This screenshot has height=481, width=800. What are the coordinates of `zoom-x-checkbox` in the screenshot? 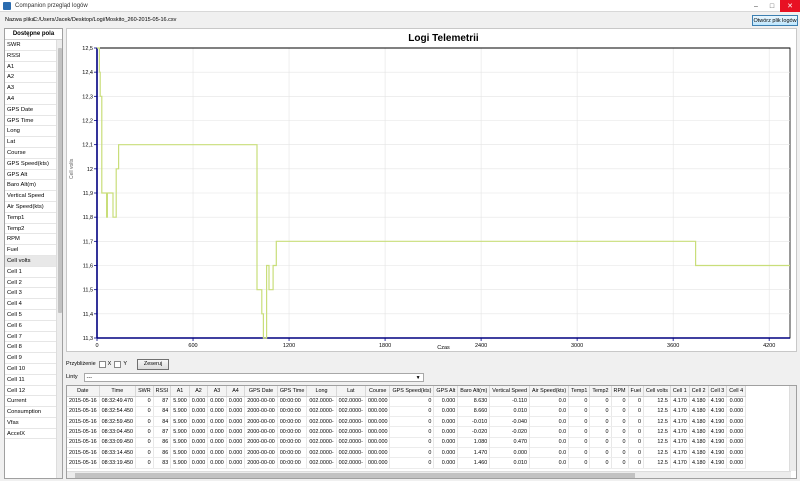 It's located at (102, 364).